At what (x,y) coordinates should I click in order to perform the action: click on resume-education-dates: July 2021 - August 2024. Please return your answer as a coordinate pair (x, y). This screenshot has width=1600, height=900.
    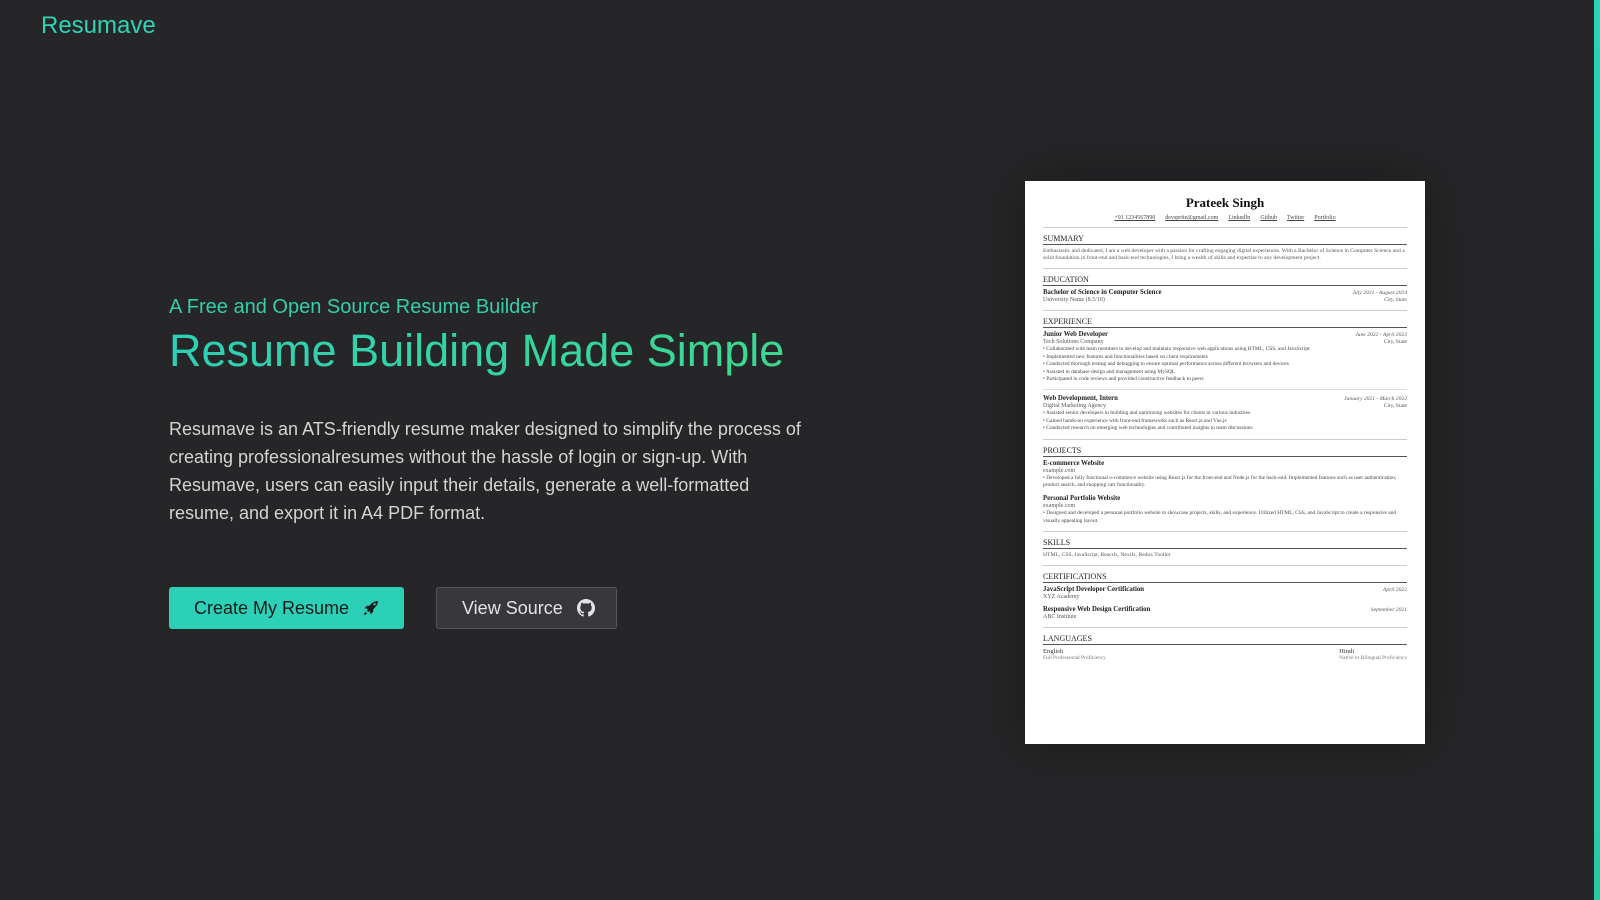
    Looking at the image, I should click on (1379, 293).